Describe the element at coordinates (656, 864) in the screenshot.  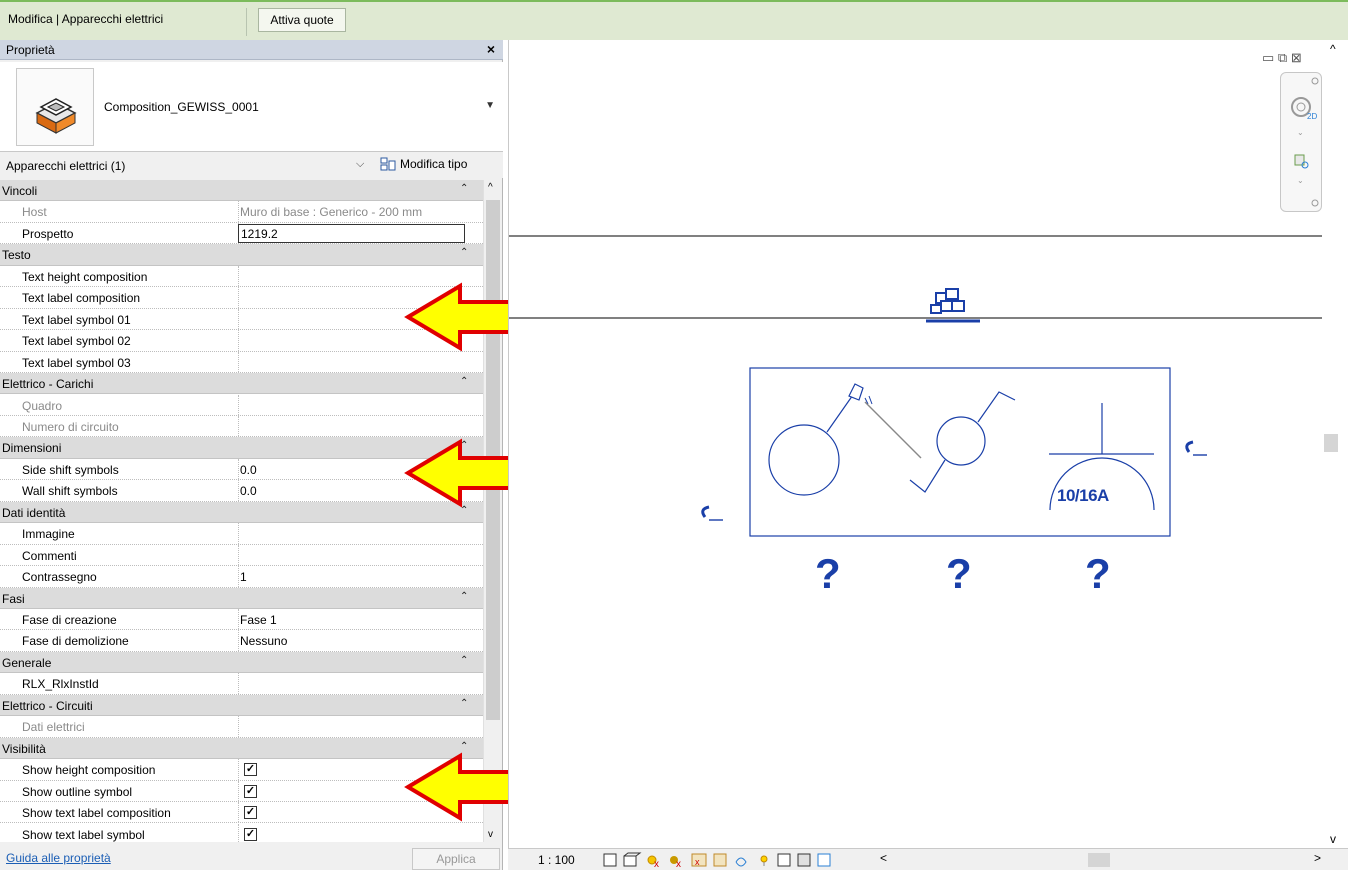
I see `svg-text: x` at that location.